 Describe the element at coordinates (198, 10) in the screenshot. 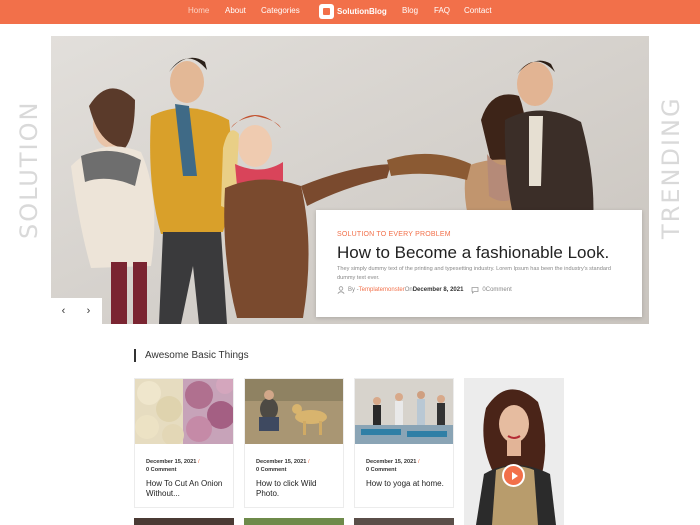

I see `nav-home: Home` at that location.